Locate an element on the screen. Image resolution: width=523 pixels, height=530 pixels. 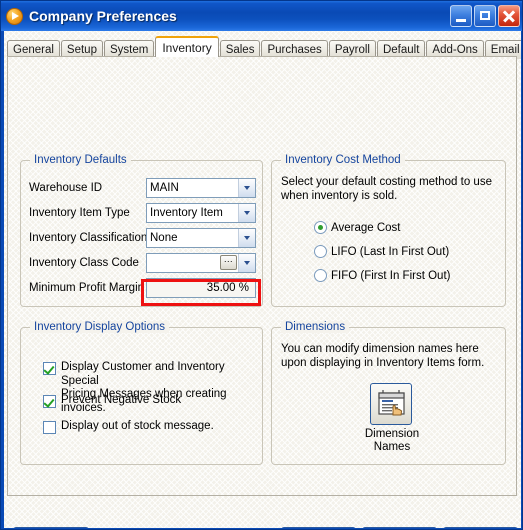
tab-label: Email Setup is located at coordinates (505, 50).